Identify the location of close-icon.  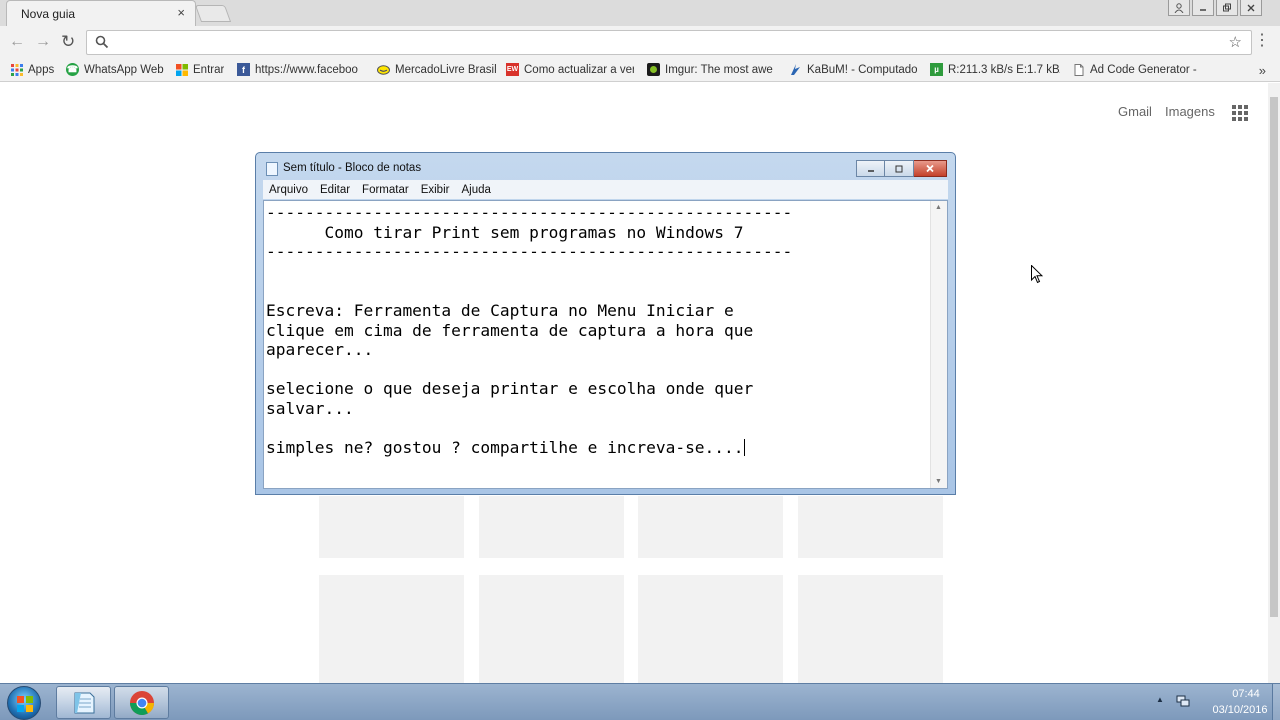
(930, 168).